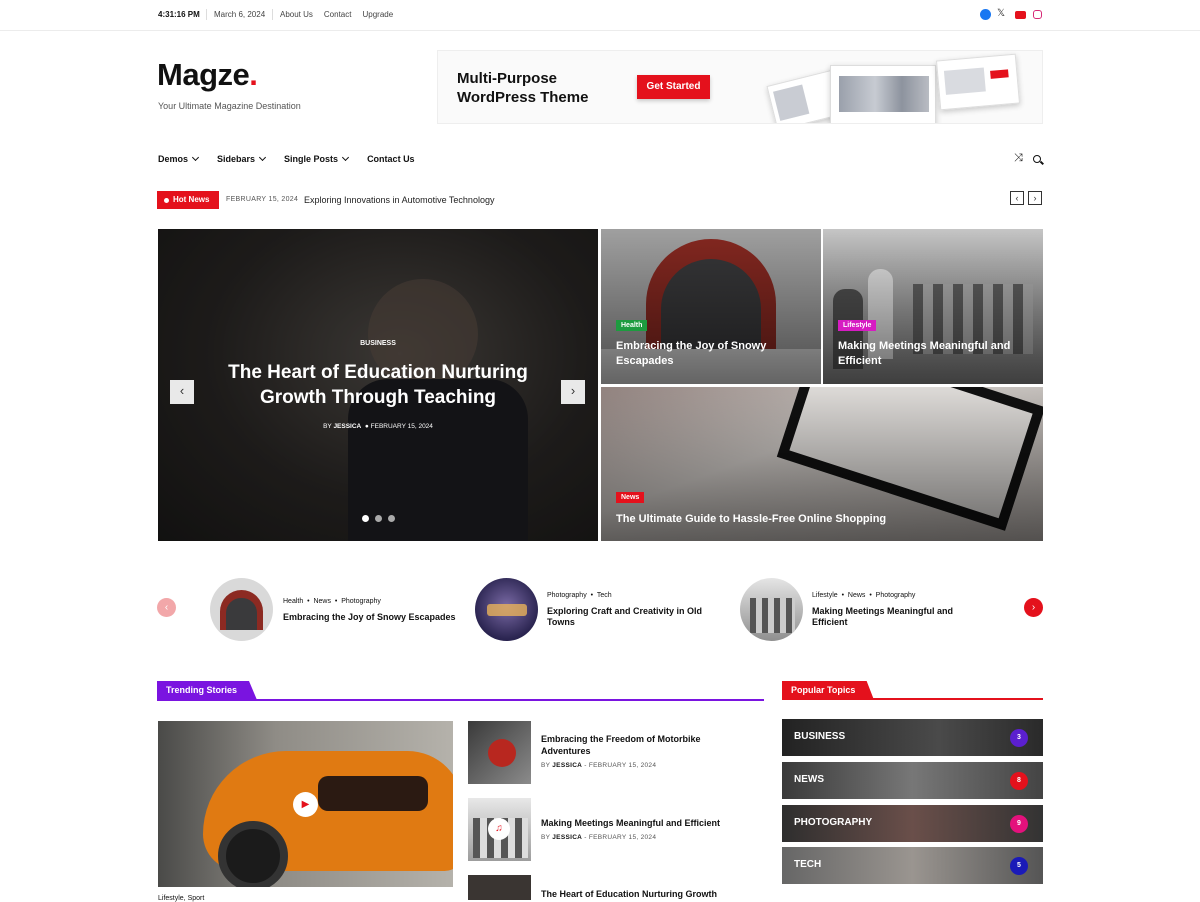 This screenshot has height=902, width=1200. What do you see at coordinates (377, 14) in the screenshot?
I see `link-upgrade: Upgrade` at bounding box center [377, 14].